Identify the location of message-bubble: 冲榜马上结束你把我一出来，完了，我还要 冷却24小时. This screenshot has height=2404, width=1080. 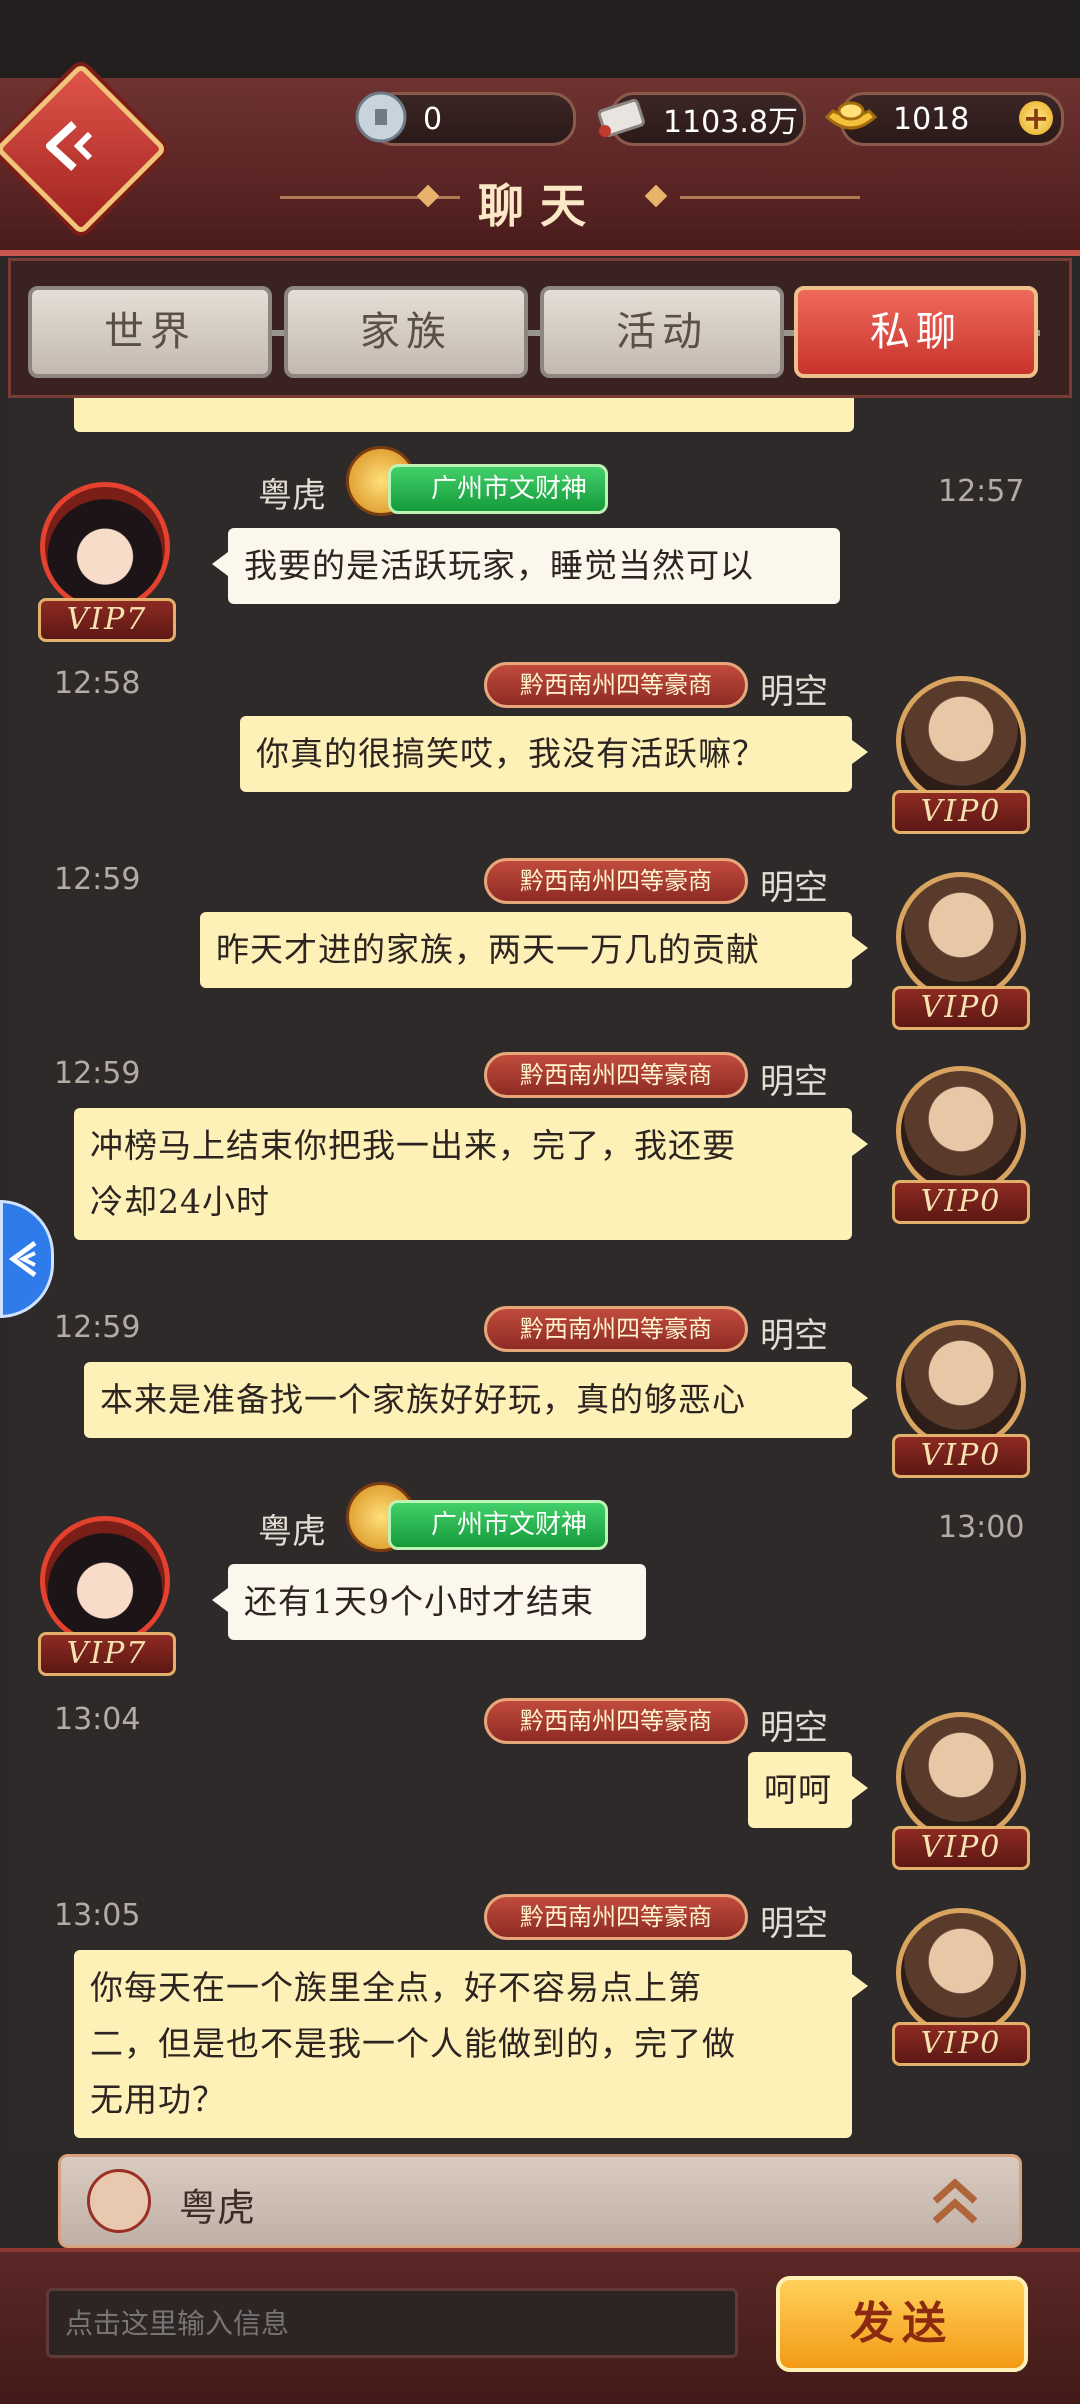
(471, 1174).